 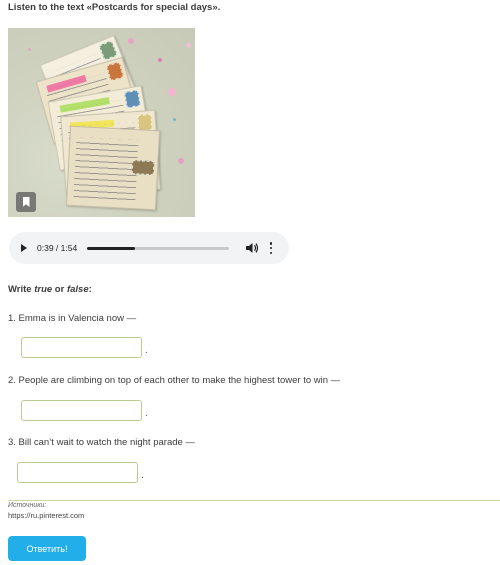 I want to click on play-icon, so click(x=24, y=248).